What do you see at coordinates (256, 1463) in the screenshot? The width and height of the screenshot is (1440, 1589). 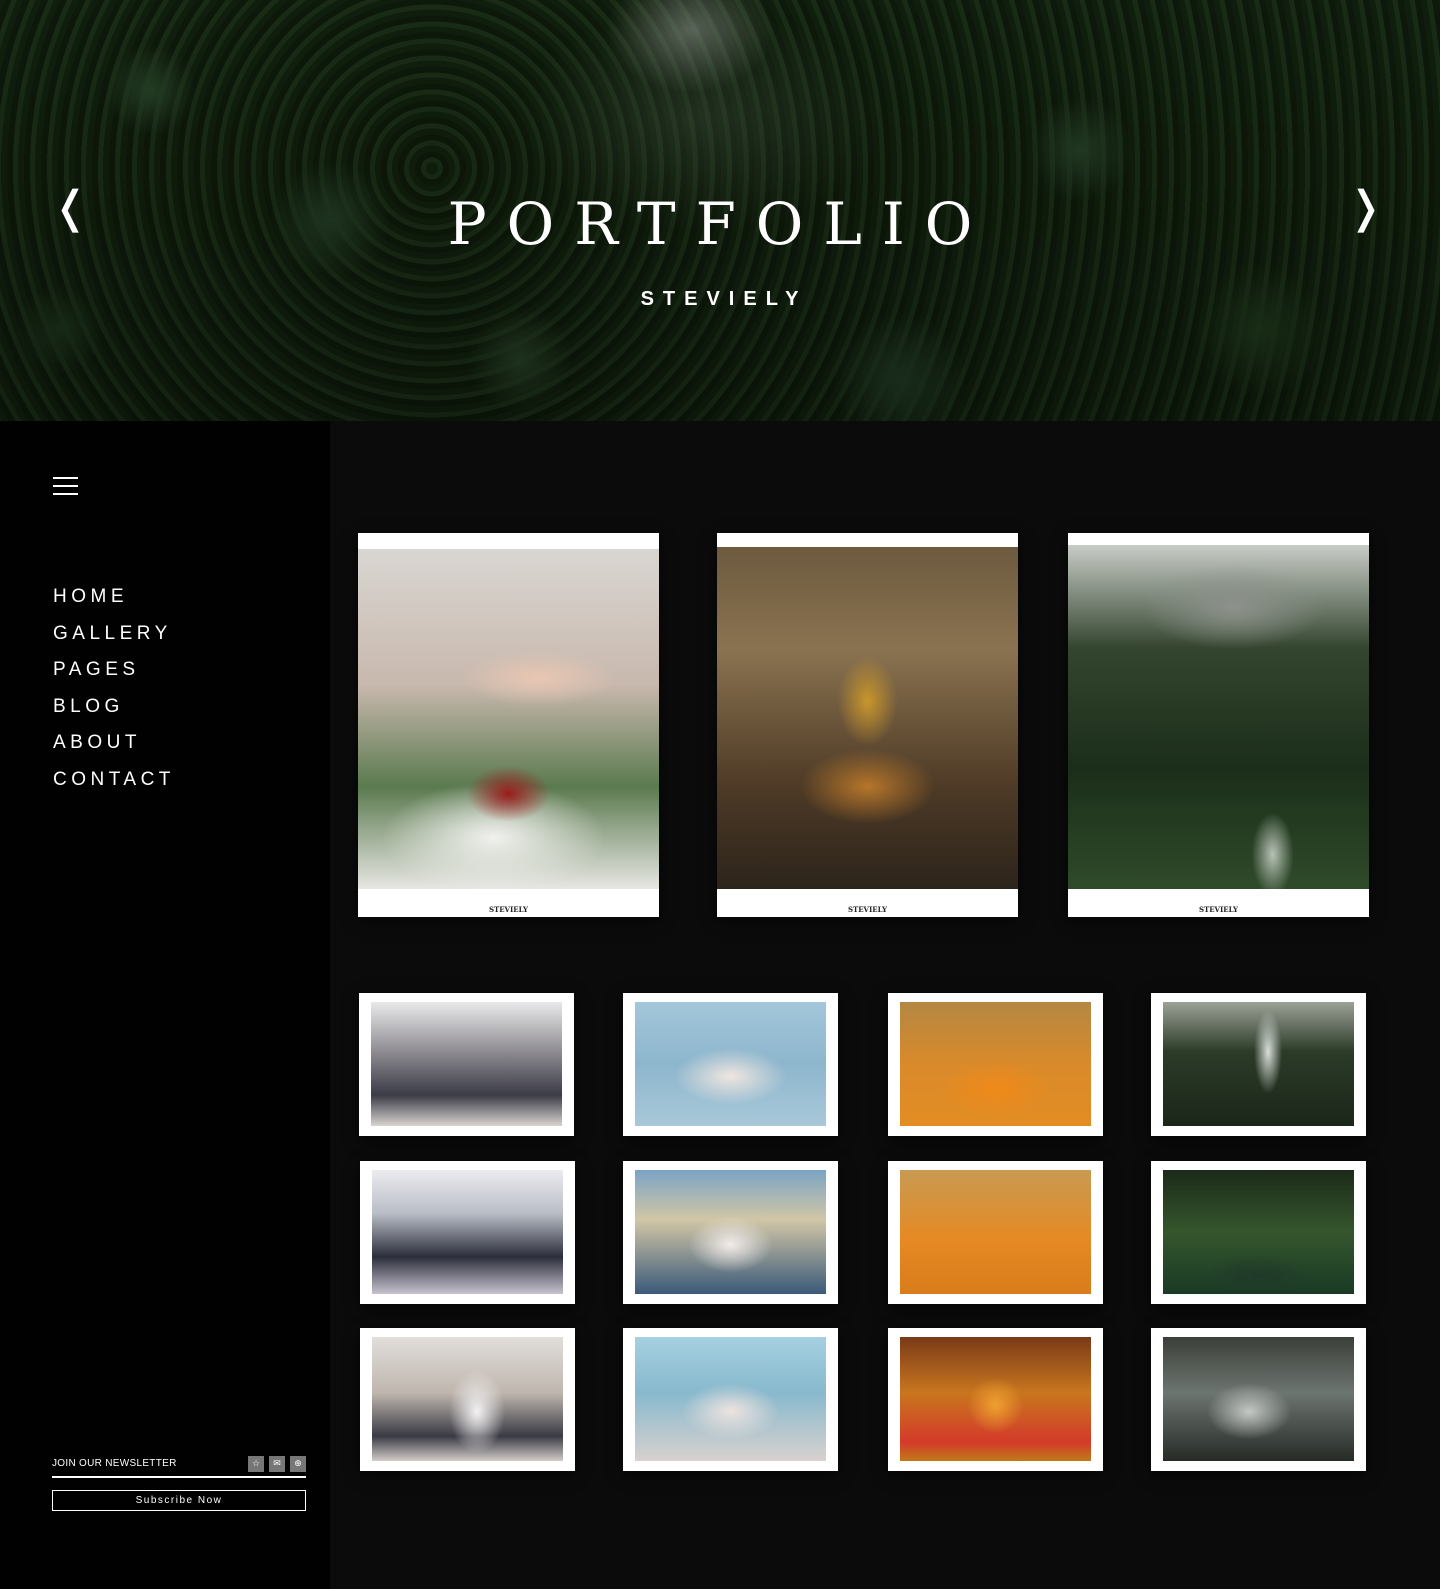 I see `star-icon: ☆` at bounding box center [256, 1463].